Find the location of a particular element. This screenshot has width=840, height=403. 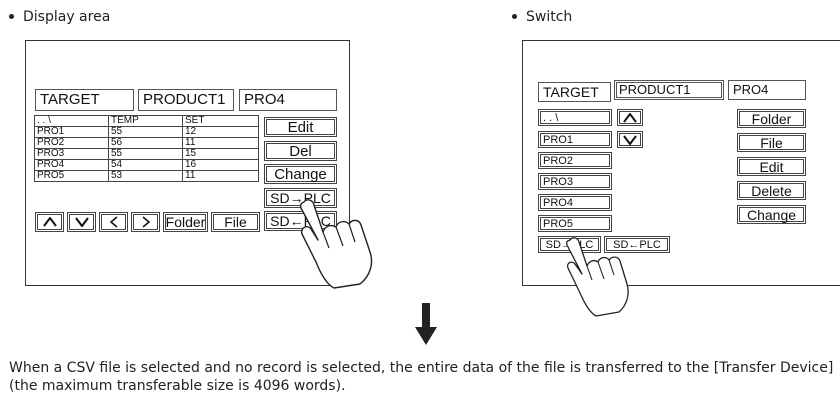

table-header-row: . . \ TEMP SET is located at coordinates (146, 121).